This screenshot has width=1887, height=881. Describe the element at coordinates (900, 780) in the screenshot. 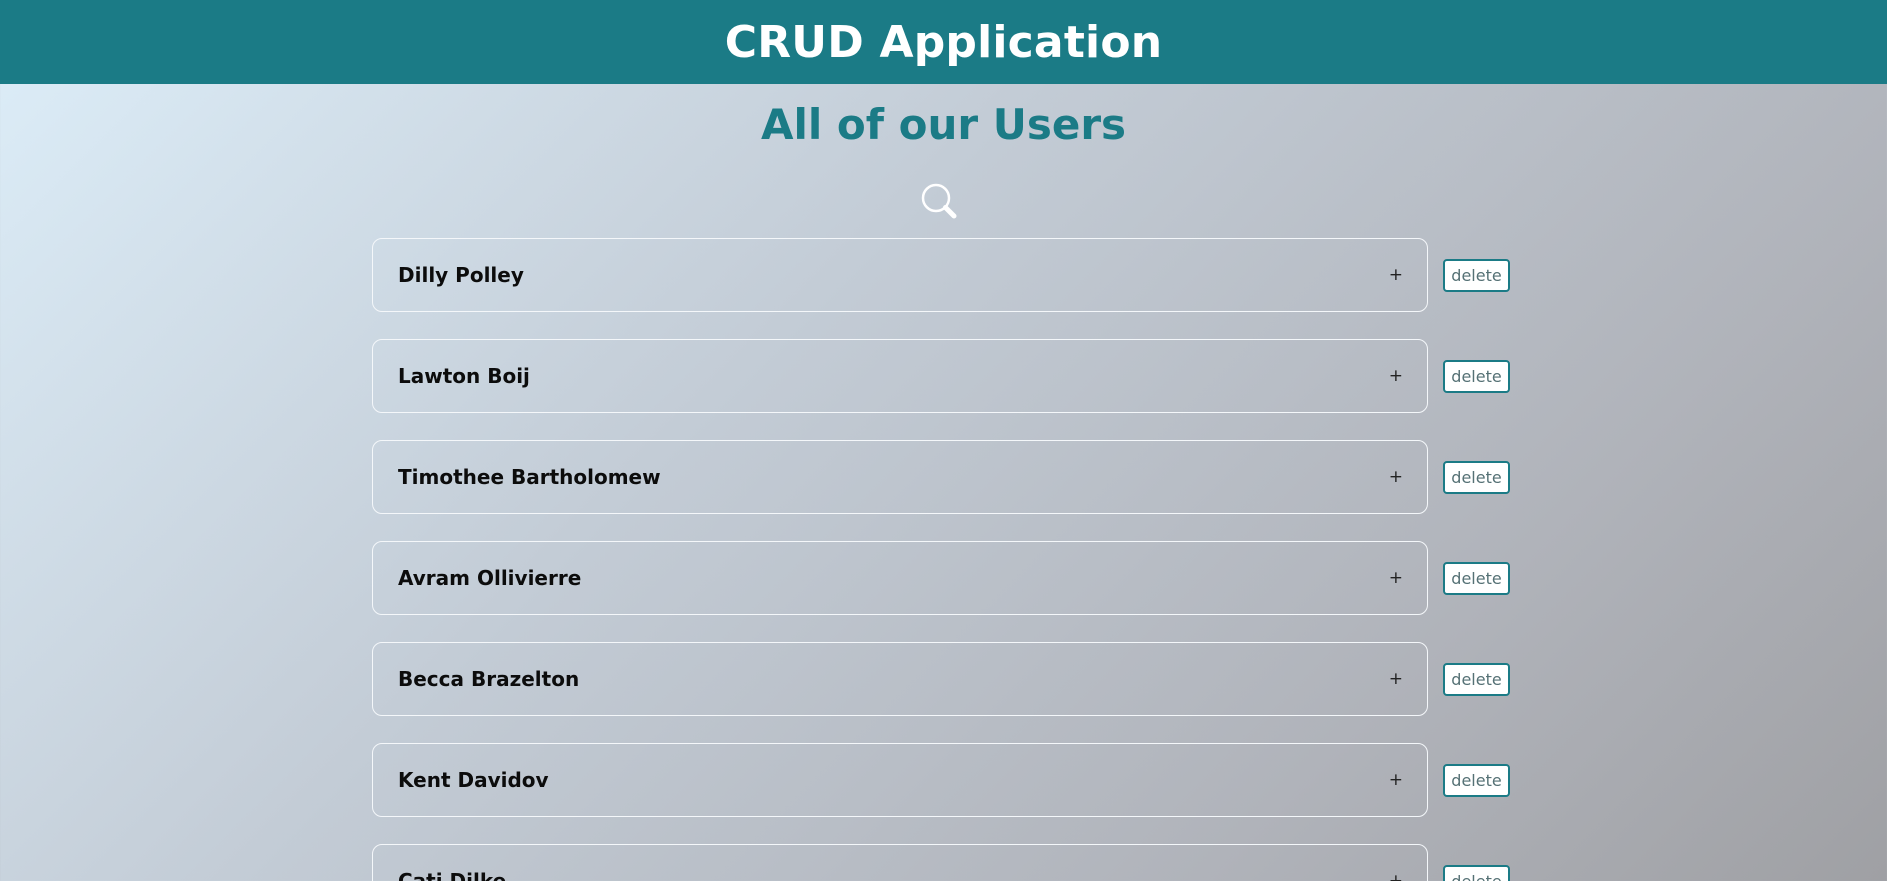

I see `user-card: Kent Davidov +` at that location.